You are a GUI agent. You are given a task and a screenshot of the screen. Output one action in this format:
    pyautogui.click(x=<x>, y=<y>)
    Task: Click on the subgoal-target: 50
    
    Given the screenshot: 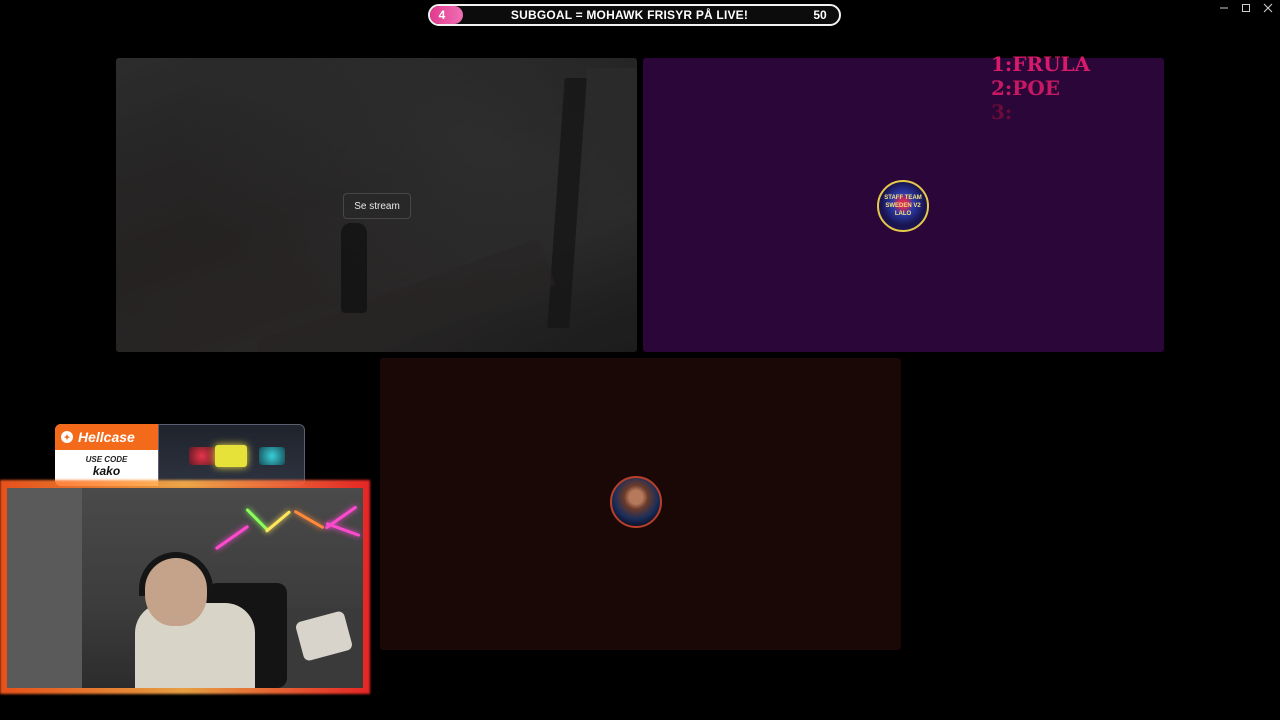 What is the action you would take?
    pyautogui.click(x=820, y=15)
    